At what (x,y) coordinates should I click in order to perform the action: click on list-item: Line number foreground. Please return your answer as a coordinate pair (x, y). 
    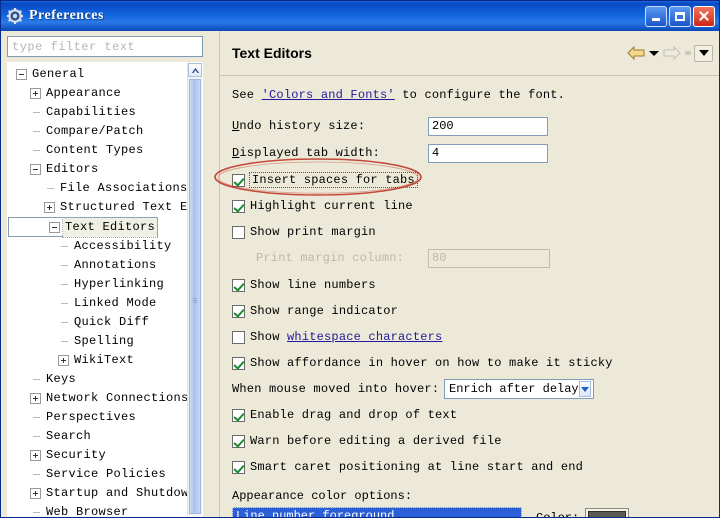
    Looking at the image, I should click on (377, 512).